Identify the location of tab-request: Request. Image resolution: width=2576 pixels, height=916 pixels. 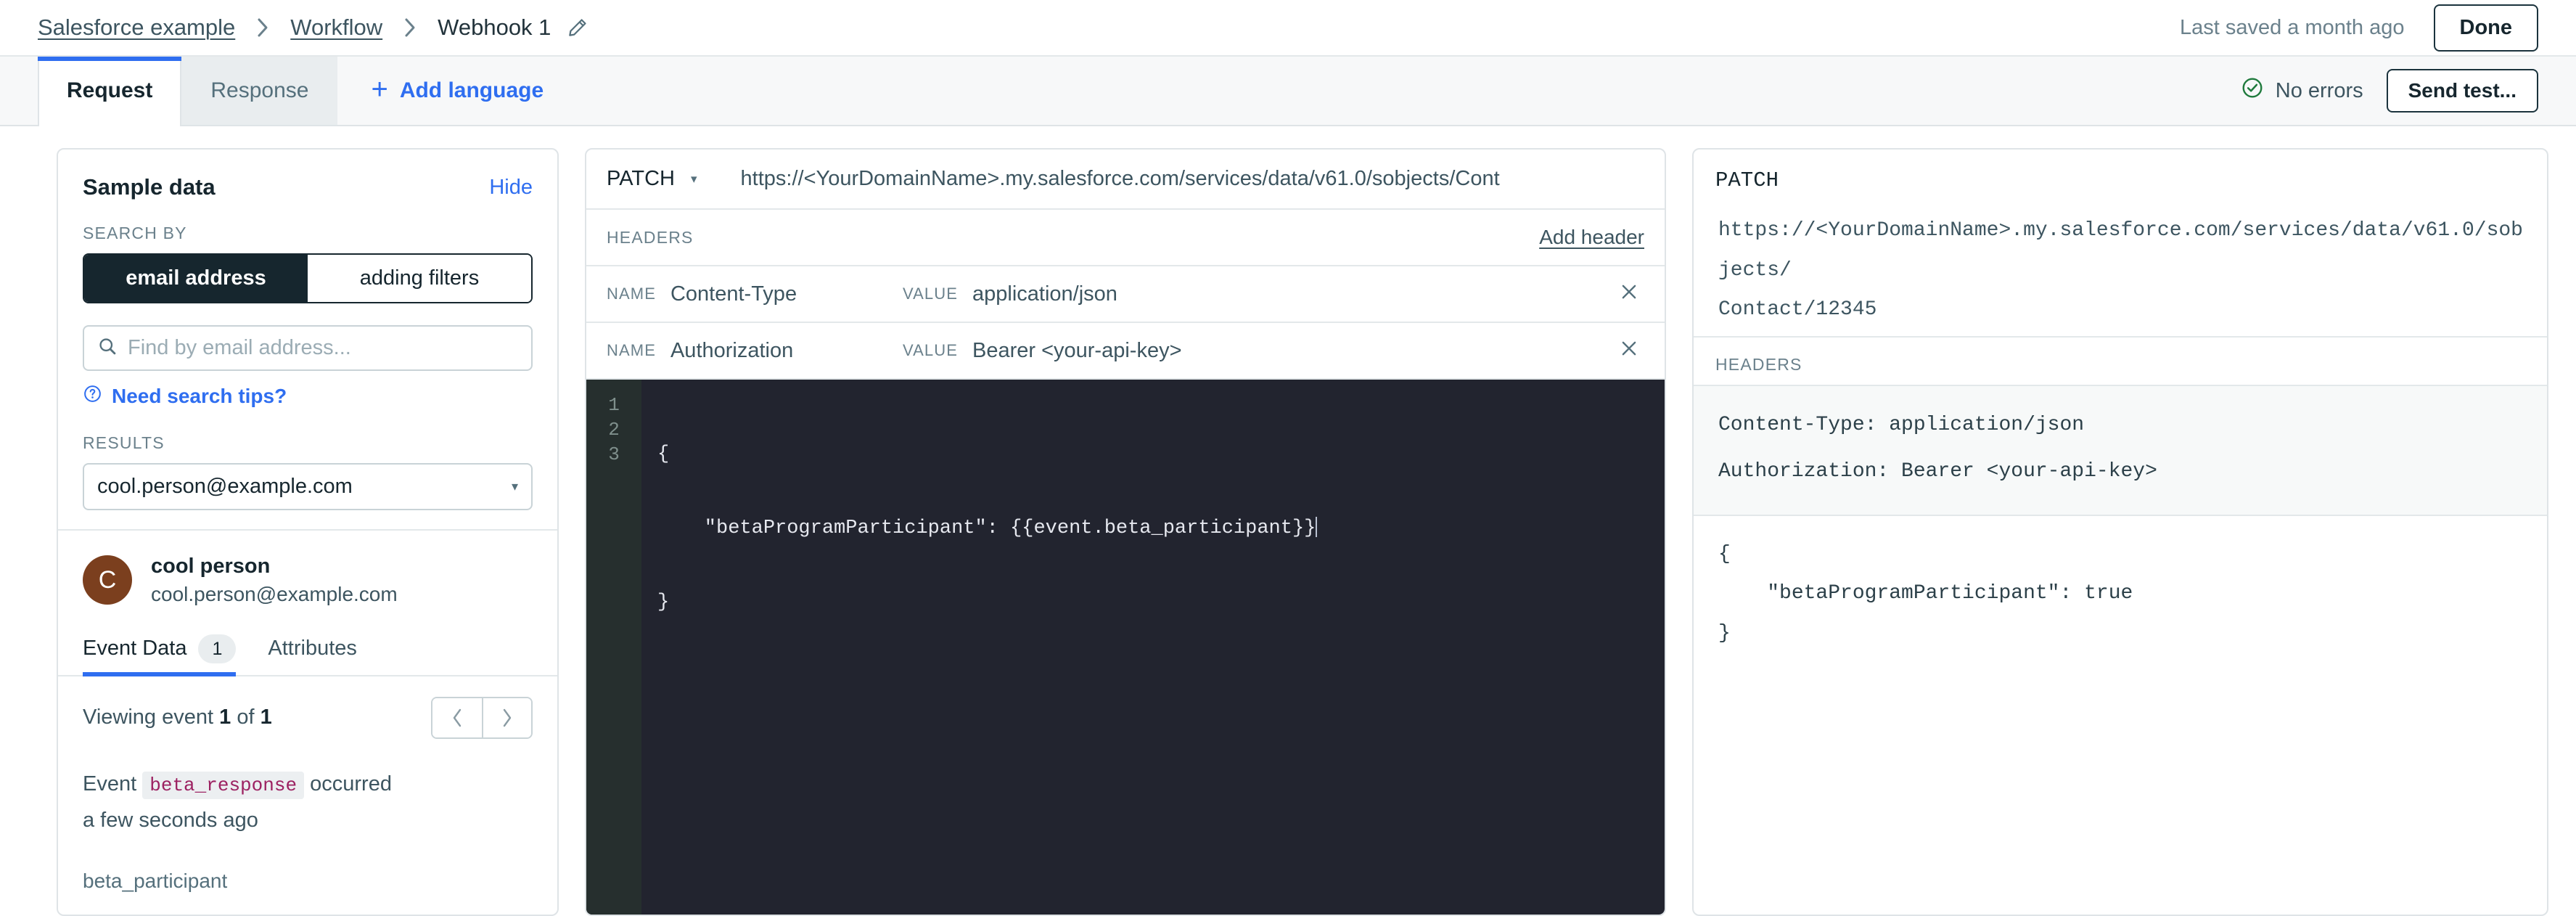
(110, 91).